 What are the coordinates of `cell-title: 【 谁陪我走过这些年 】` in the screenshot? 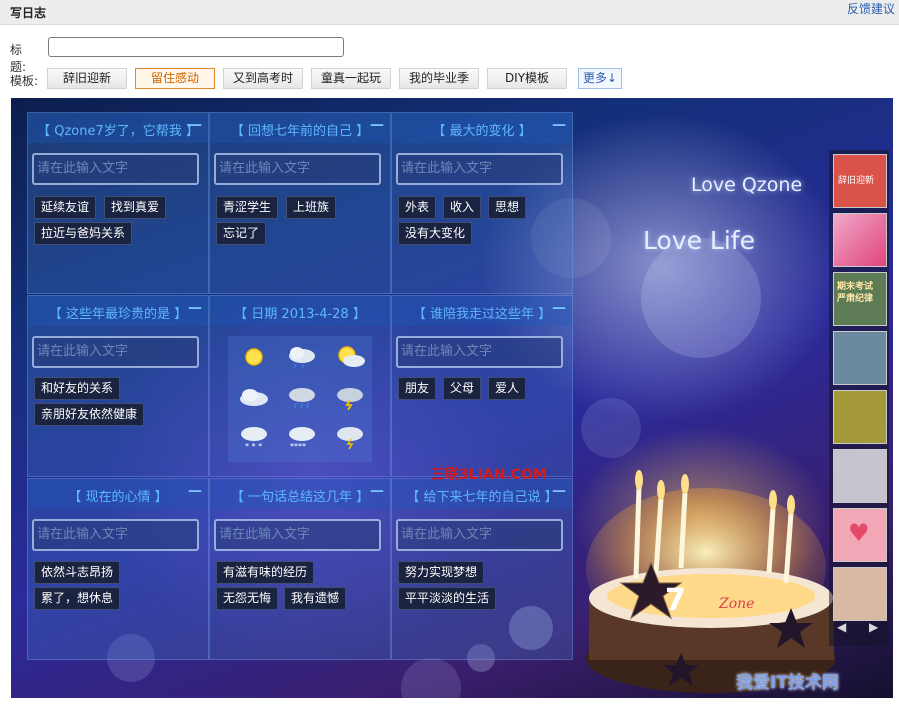 It's located at (482, 314).